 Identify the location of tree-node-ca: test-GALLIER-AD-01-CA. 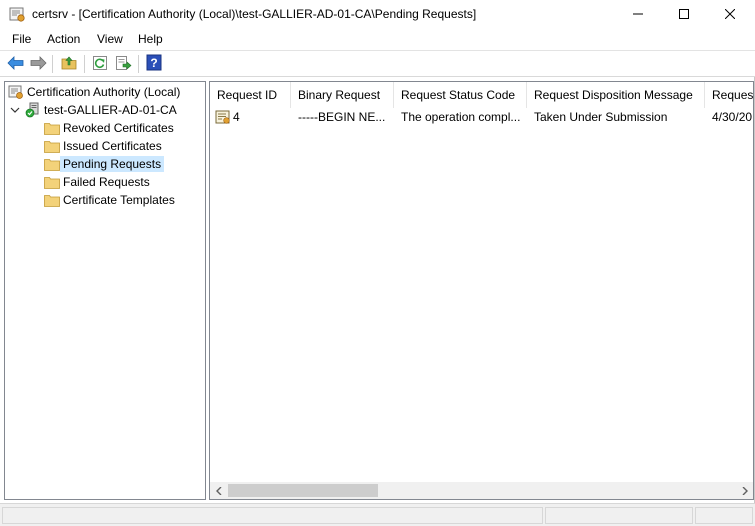
(94, 110).